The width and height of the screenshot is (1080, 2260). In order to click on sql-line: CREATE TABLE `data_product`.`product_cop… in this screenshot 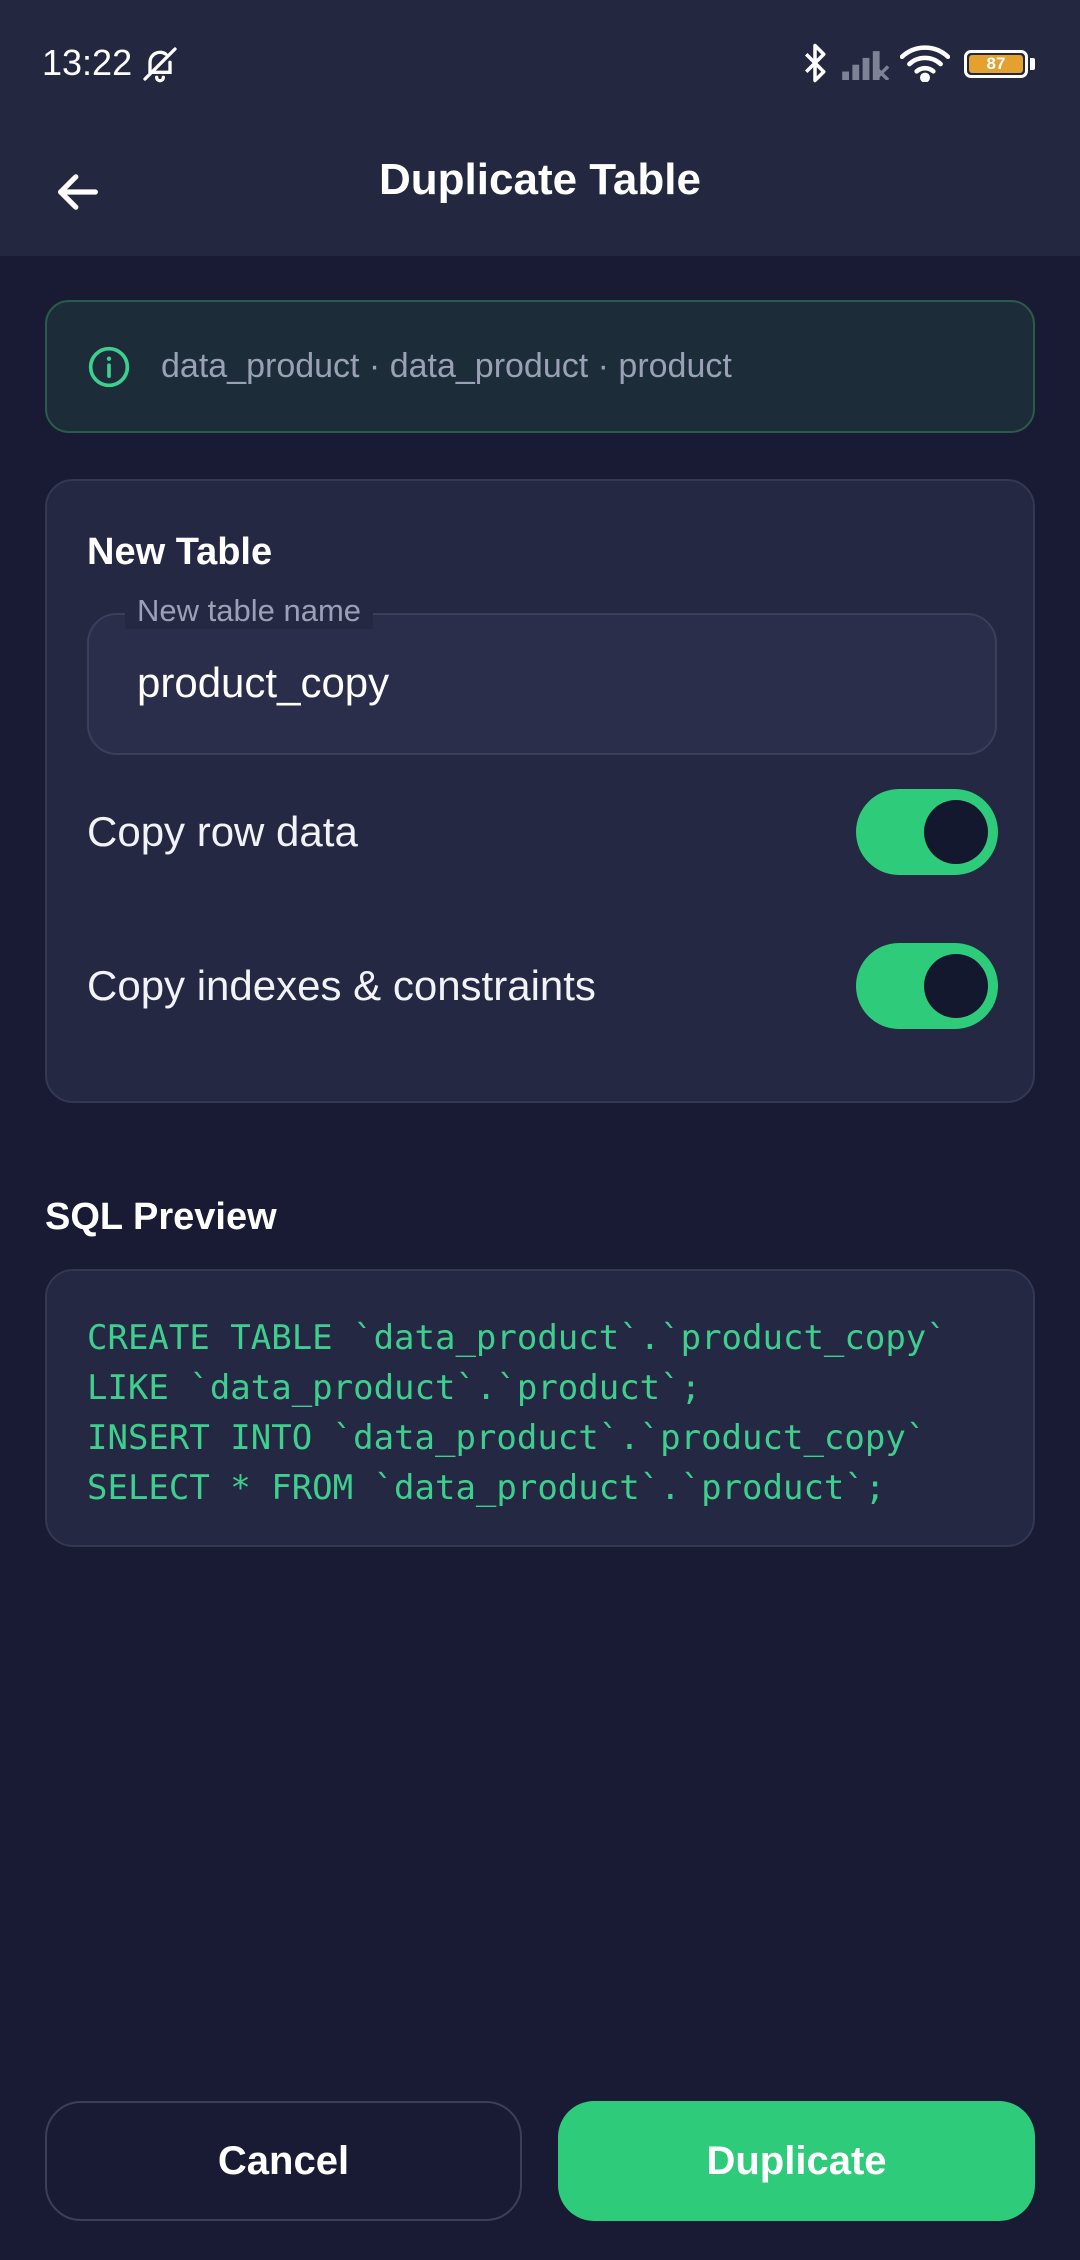, I will do `click(517, 1338)`.